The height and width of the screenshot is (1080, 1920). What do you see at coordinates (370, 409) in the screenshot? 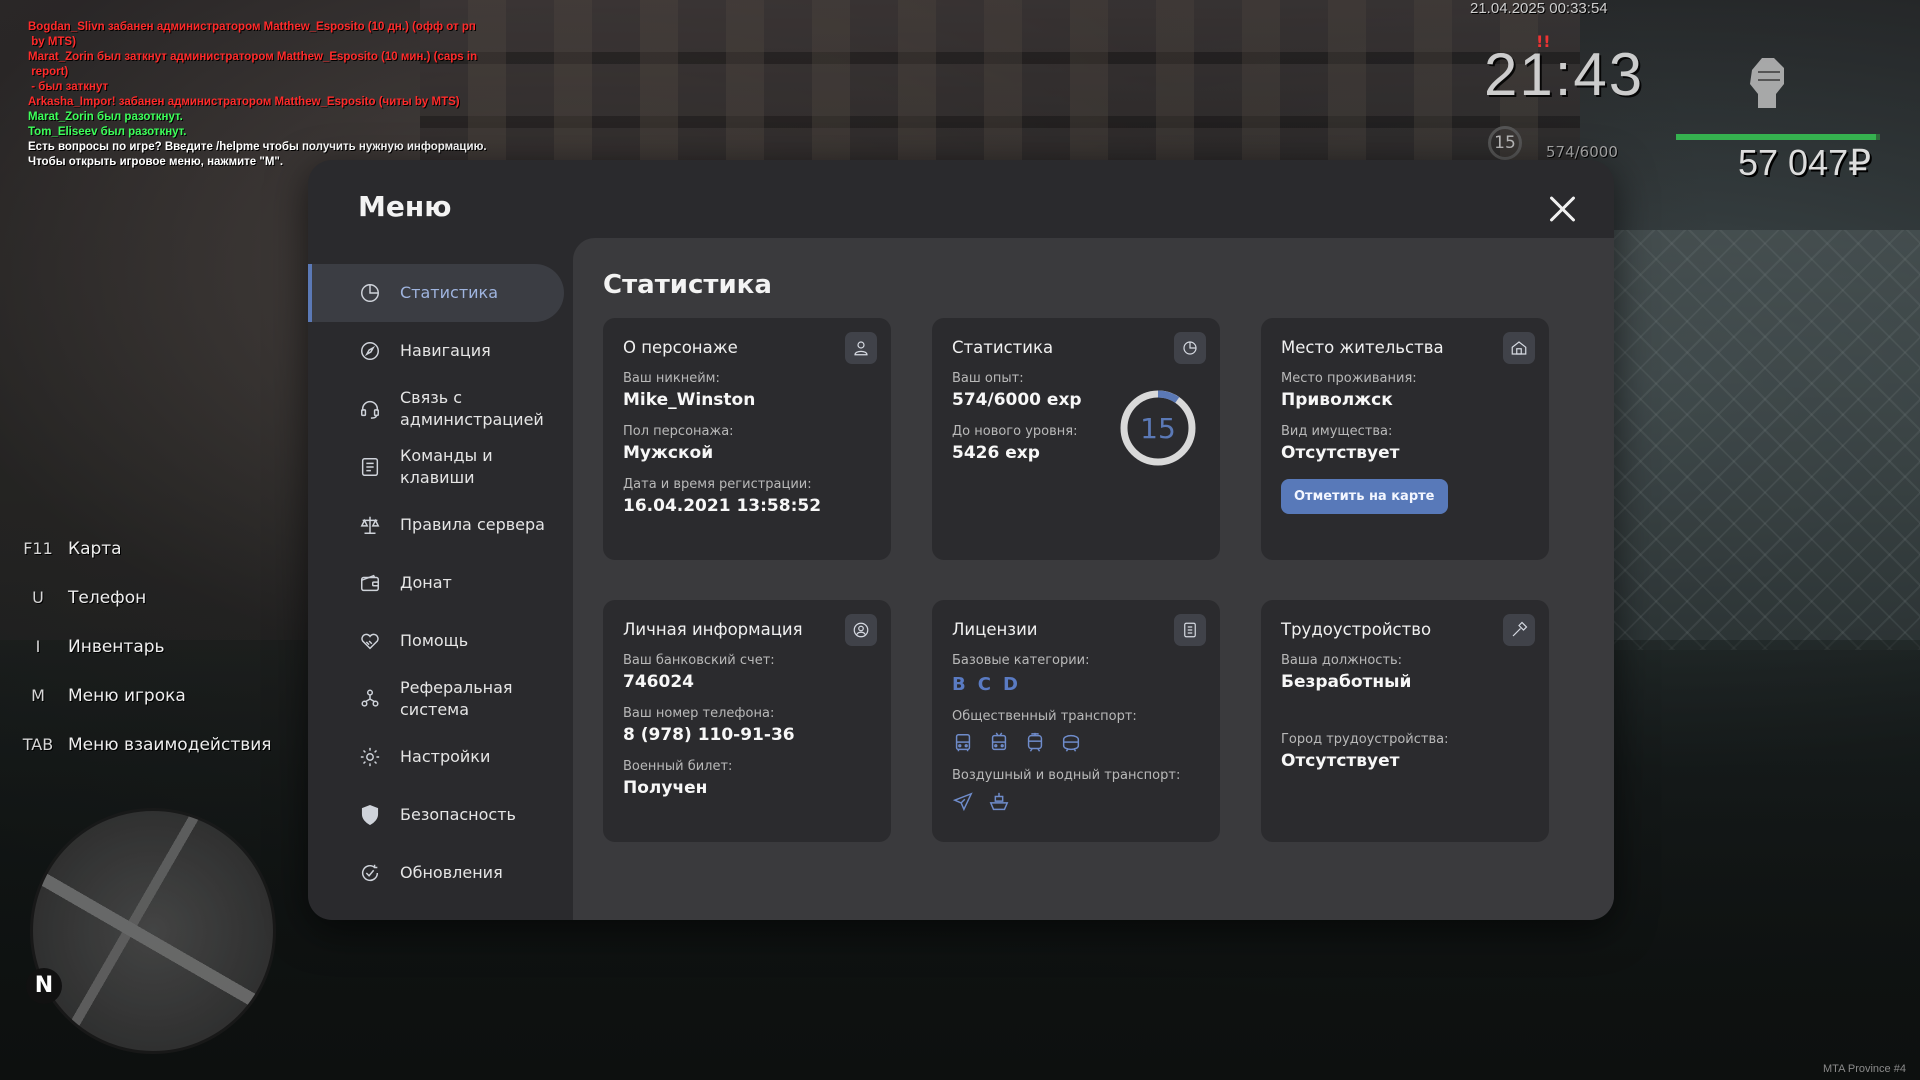
I see `headset-icon` at bounding box center [370, 409].